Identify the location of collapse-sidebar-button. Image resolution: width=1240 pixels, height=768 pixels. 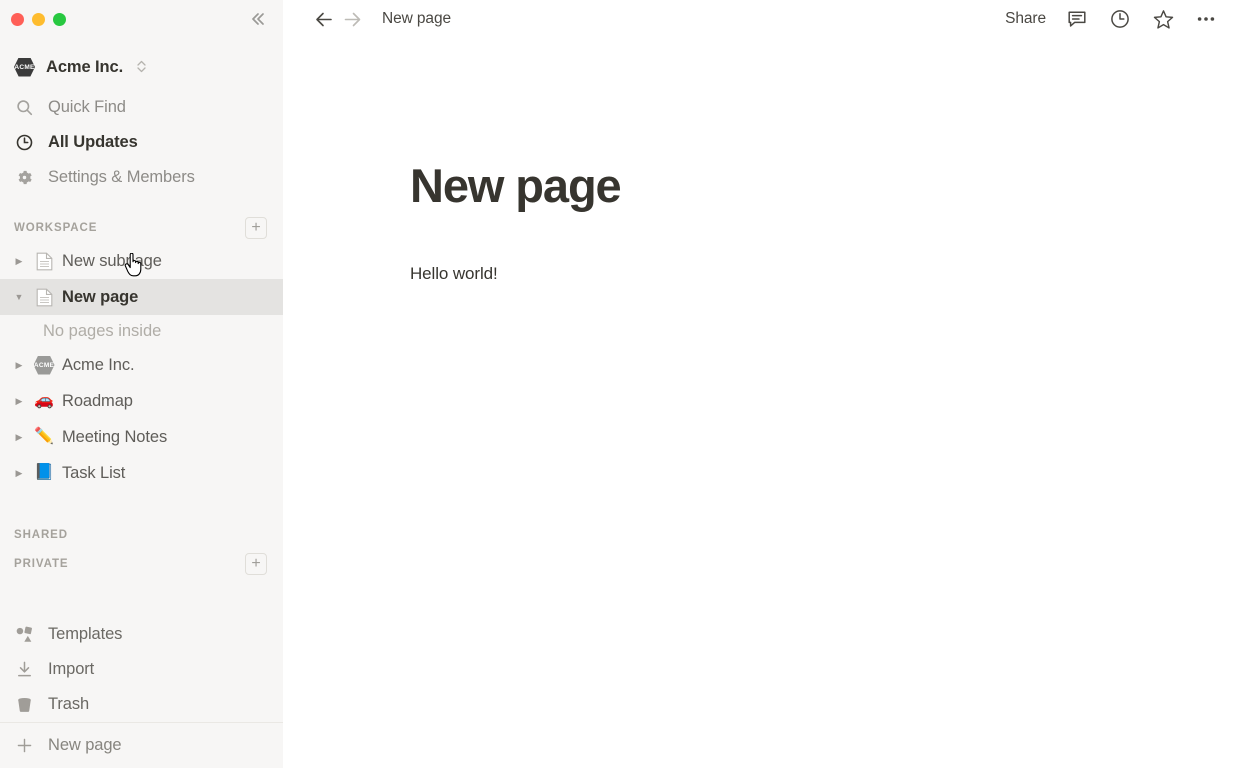
(258, 19).